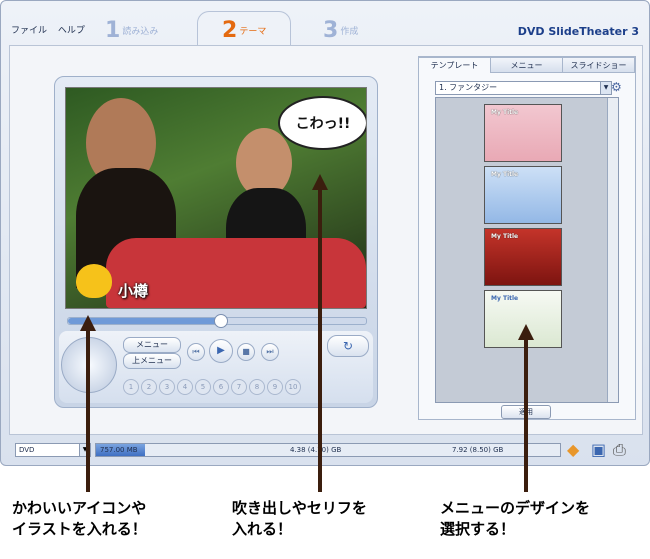  What do you see at coordinates (230, 30) in the screenshot?
I see `step-2-number: 2` at bounding box center [230, 30].